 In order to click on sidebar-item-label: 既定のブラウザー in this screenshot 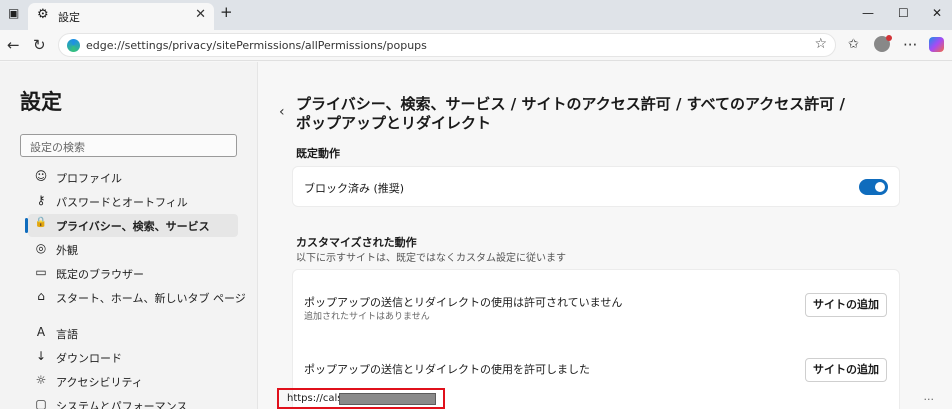, I will do `click(100, 274)`.